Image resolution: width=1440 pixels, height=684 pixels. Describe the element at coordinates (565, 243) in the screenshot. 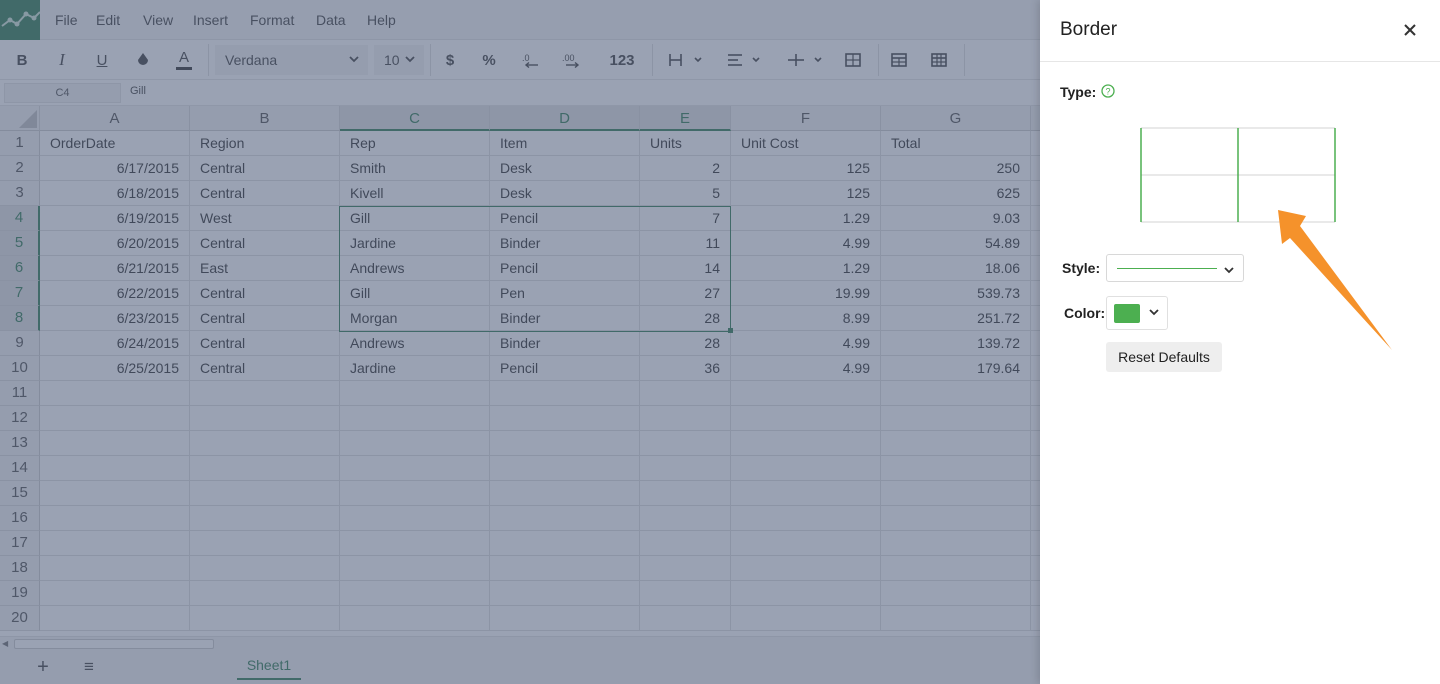

I see `table-cell: Binder` at that location.